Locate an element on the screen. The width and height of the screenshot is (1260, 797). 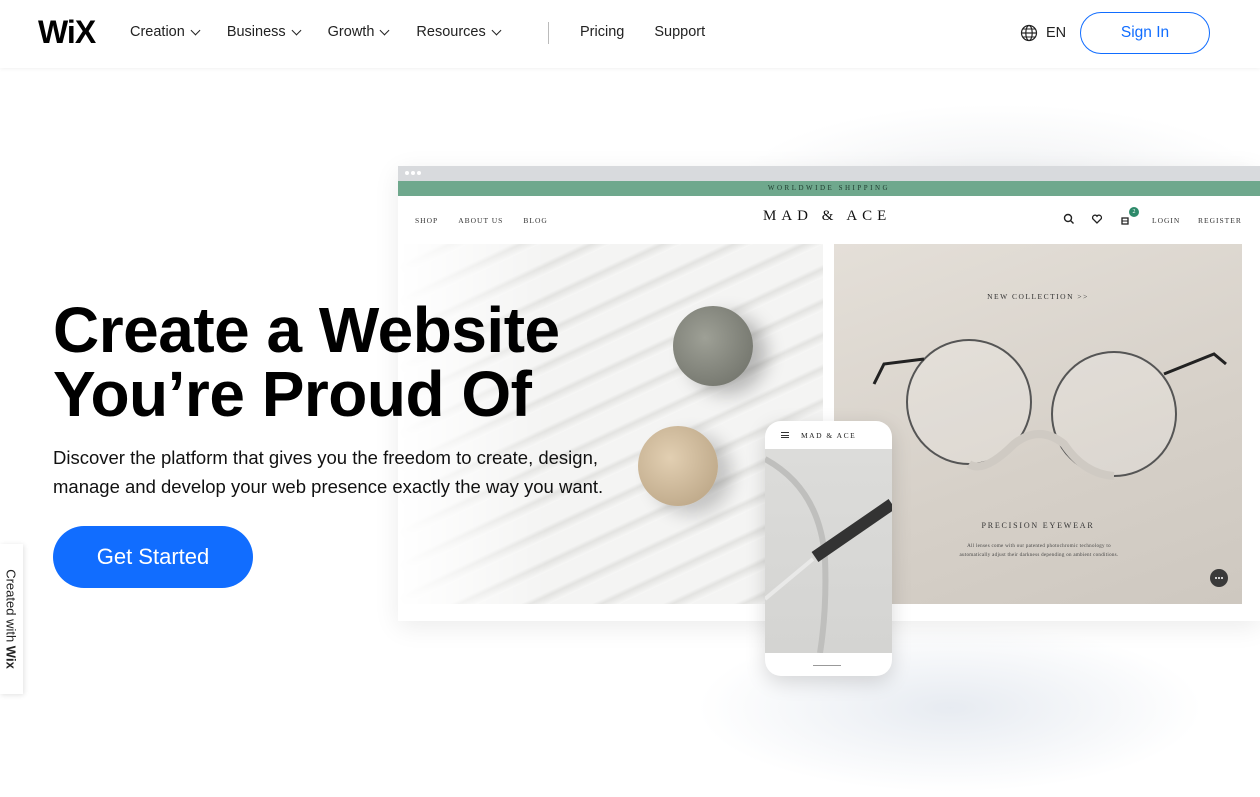
nav-creation-label: Creation is located at coordinates (157, 32).